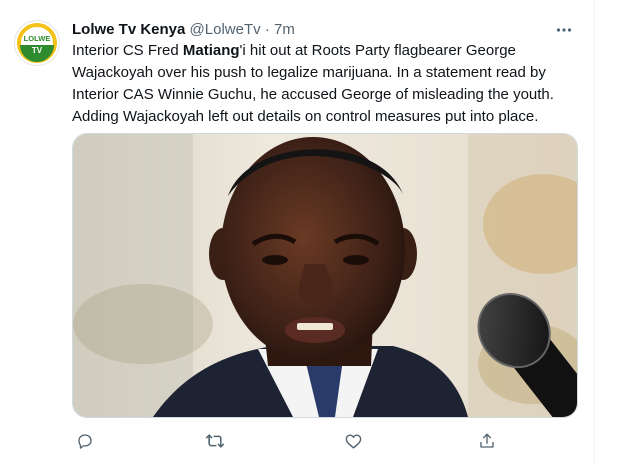  I want to click on tweet-text-start: Interior CS Fred, so click(127, 50).